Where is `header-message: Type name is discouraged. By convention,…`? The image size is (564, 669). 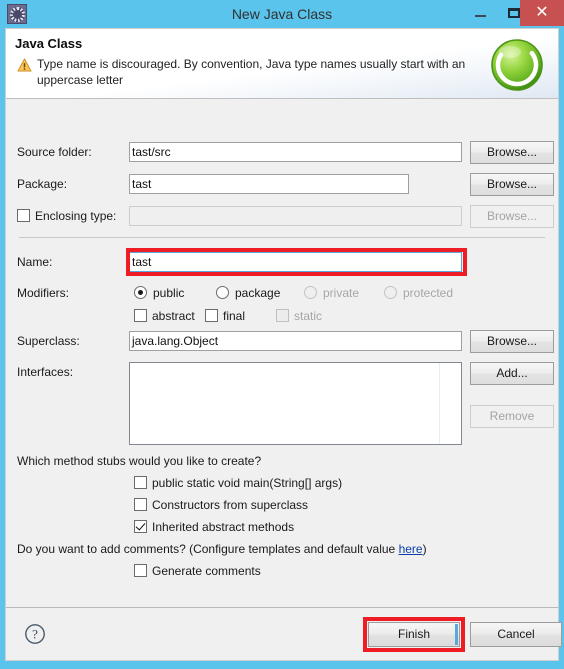
header-message: Type name is discouraged. By convention,… is located at coordinates (251, 72).